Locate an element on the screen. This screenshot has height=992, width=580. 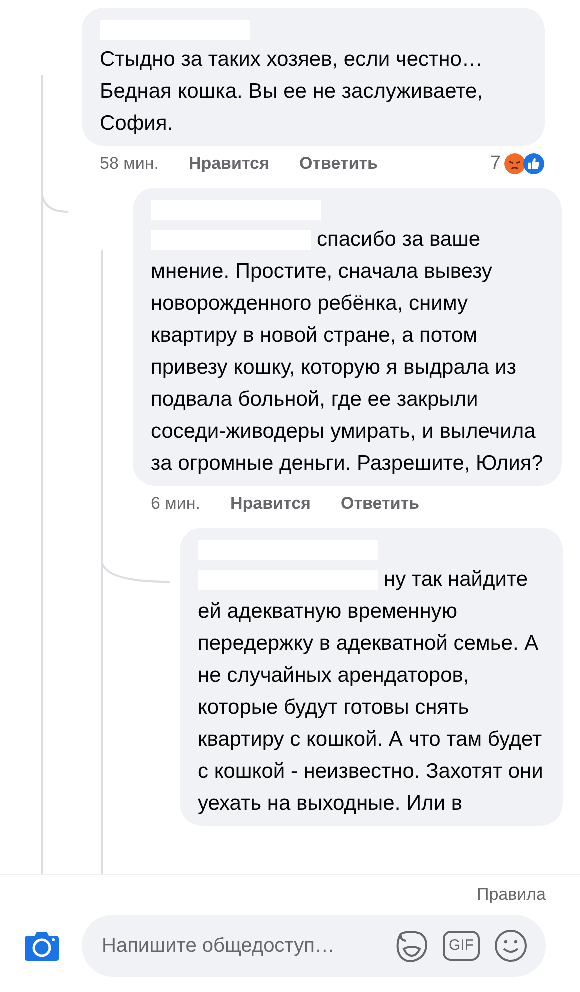
angry-face-icon is located at coordinates (515, 164).